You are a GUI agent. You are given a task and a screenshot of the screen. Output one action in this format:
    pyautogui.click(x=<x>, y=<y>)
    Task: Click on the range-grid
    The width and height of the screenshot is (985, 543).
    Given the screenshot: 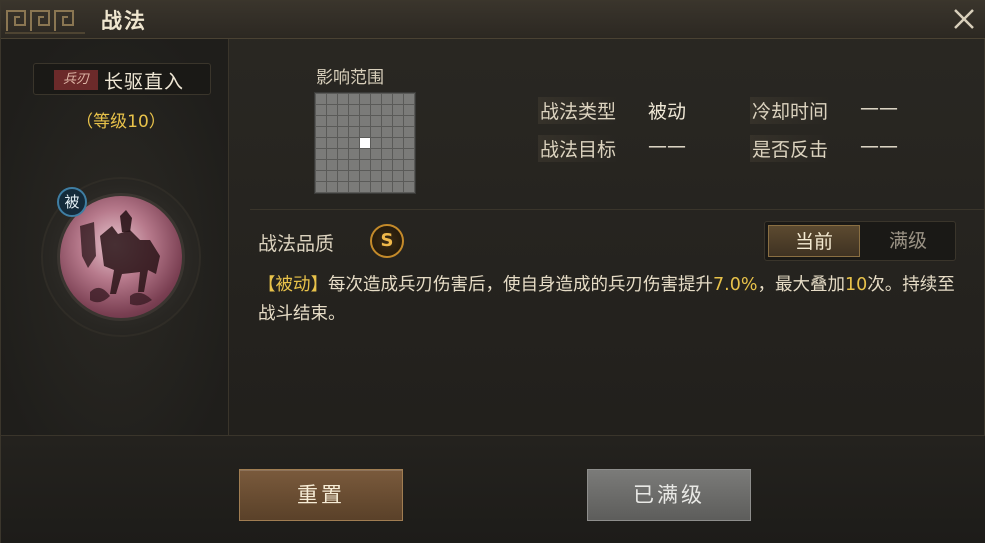 What is the action you would take?
    pyautogui.click(x=365, y=143)
    